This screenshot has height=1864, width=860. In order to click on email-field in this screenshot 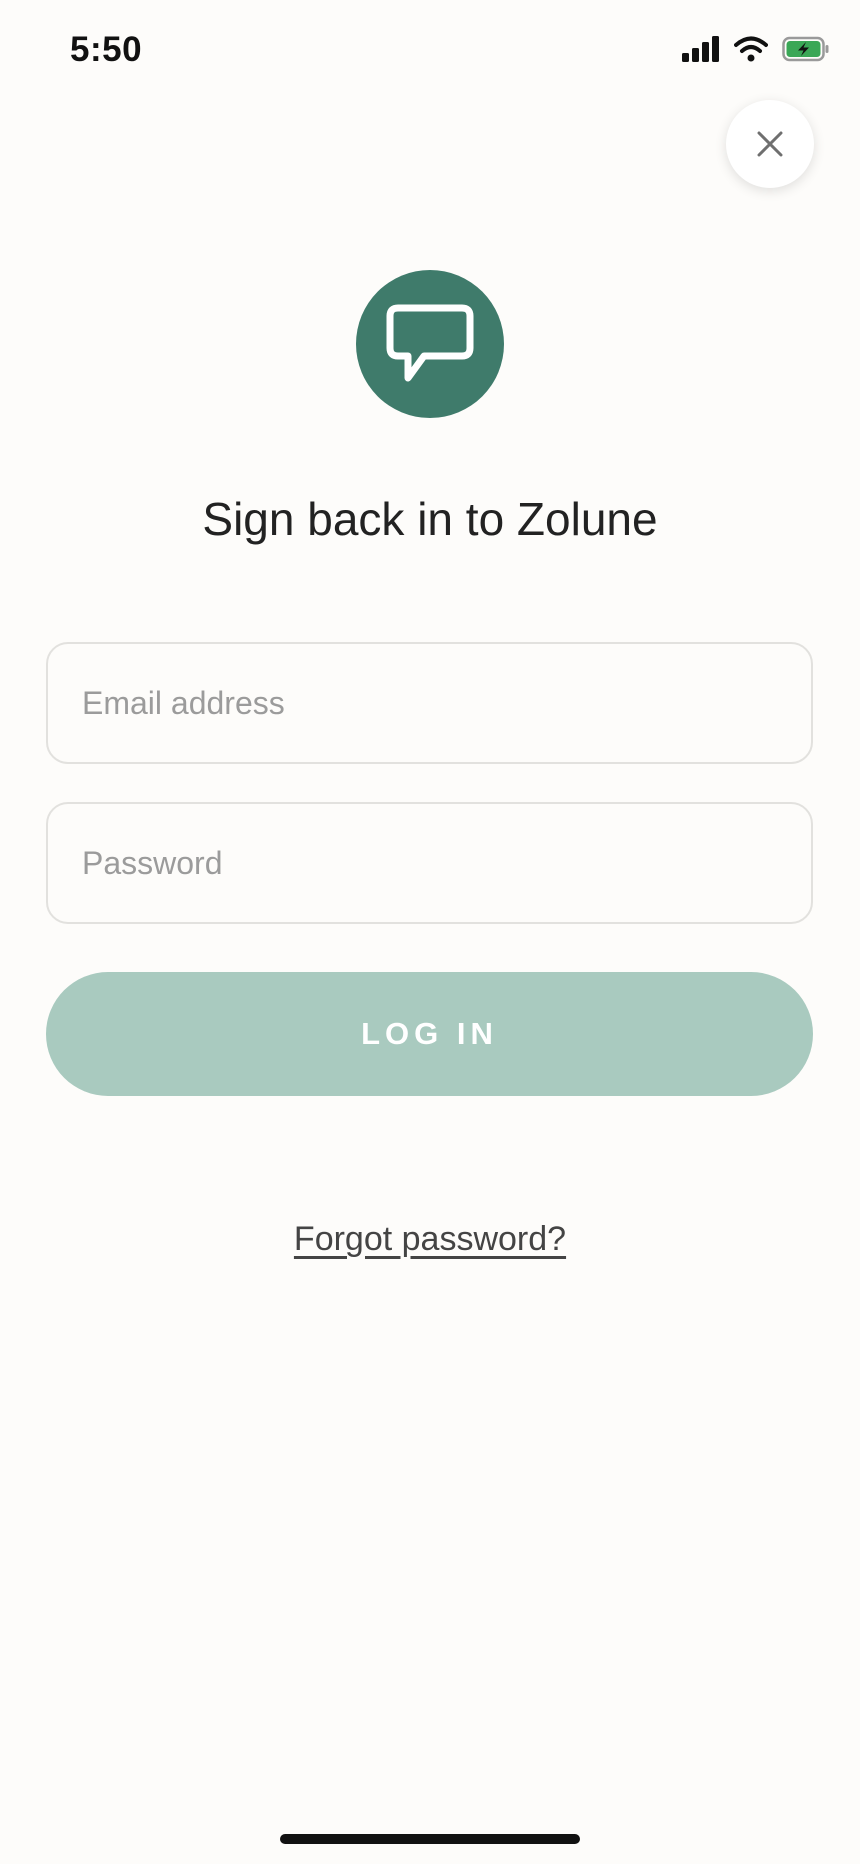, I will do `click(429, 703)`.